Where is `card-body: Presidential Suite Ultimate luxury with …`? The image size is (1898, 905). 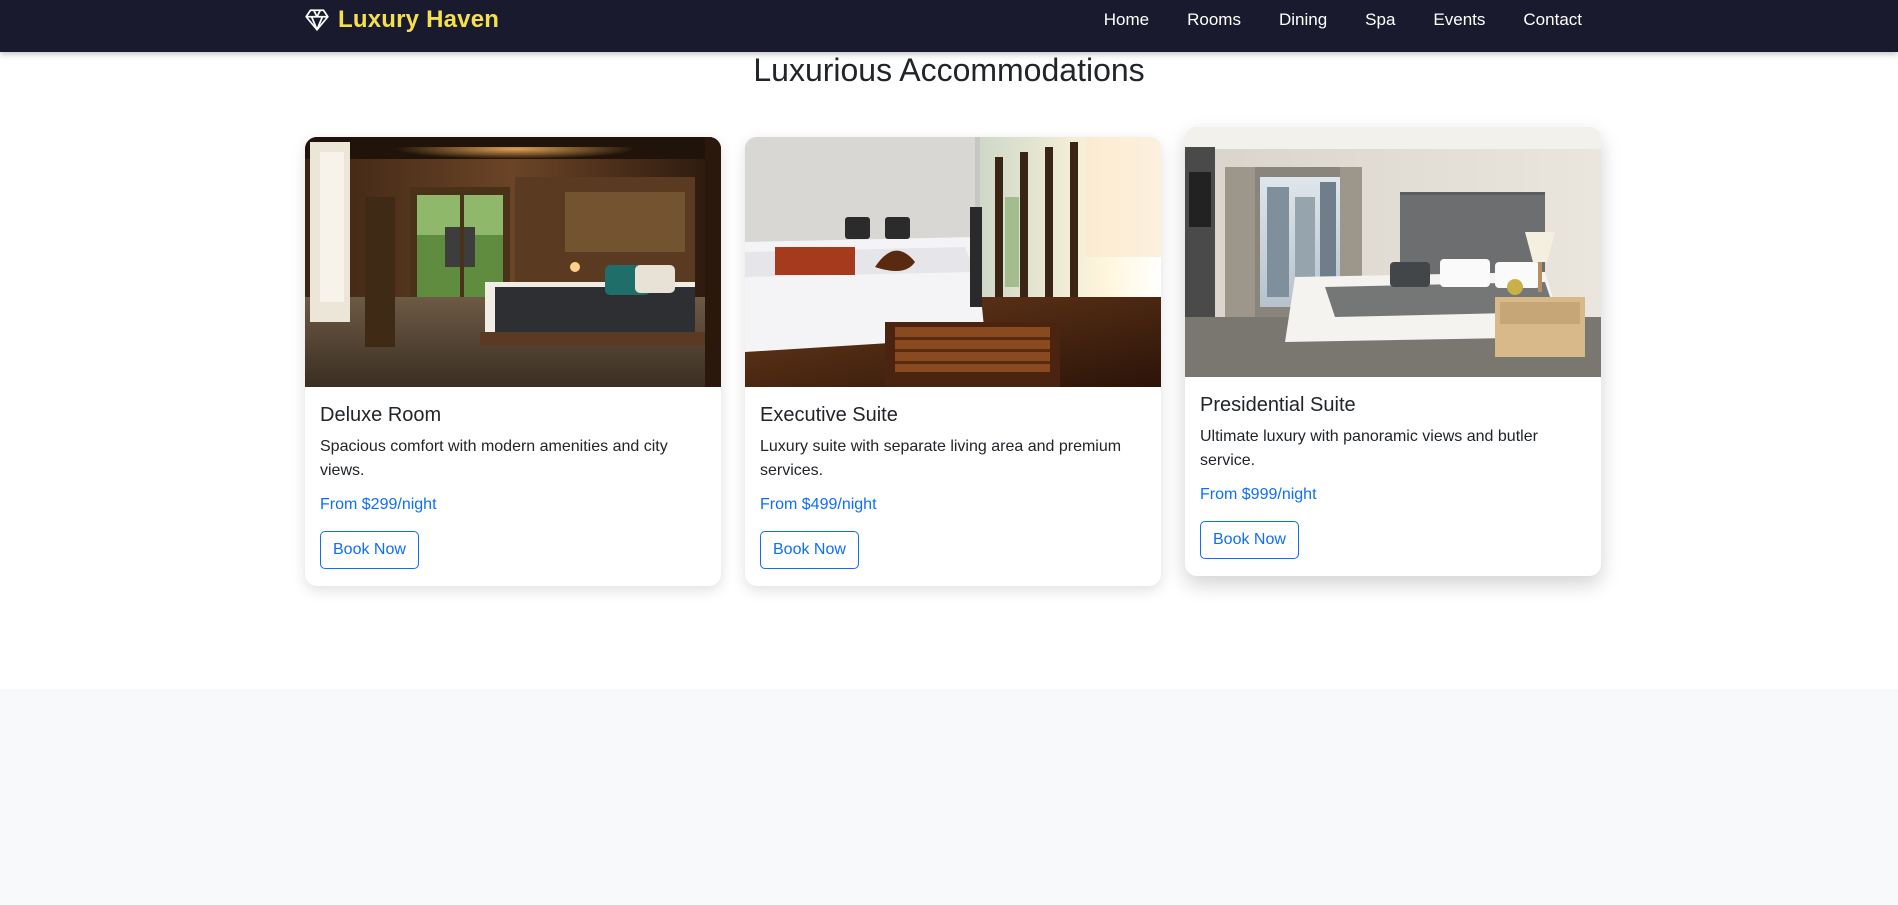
card-body: Presidential Suite Ultimate luxury with … is located at coordinates (1393, 476).